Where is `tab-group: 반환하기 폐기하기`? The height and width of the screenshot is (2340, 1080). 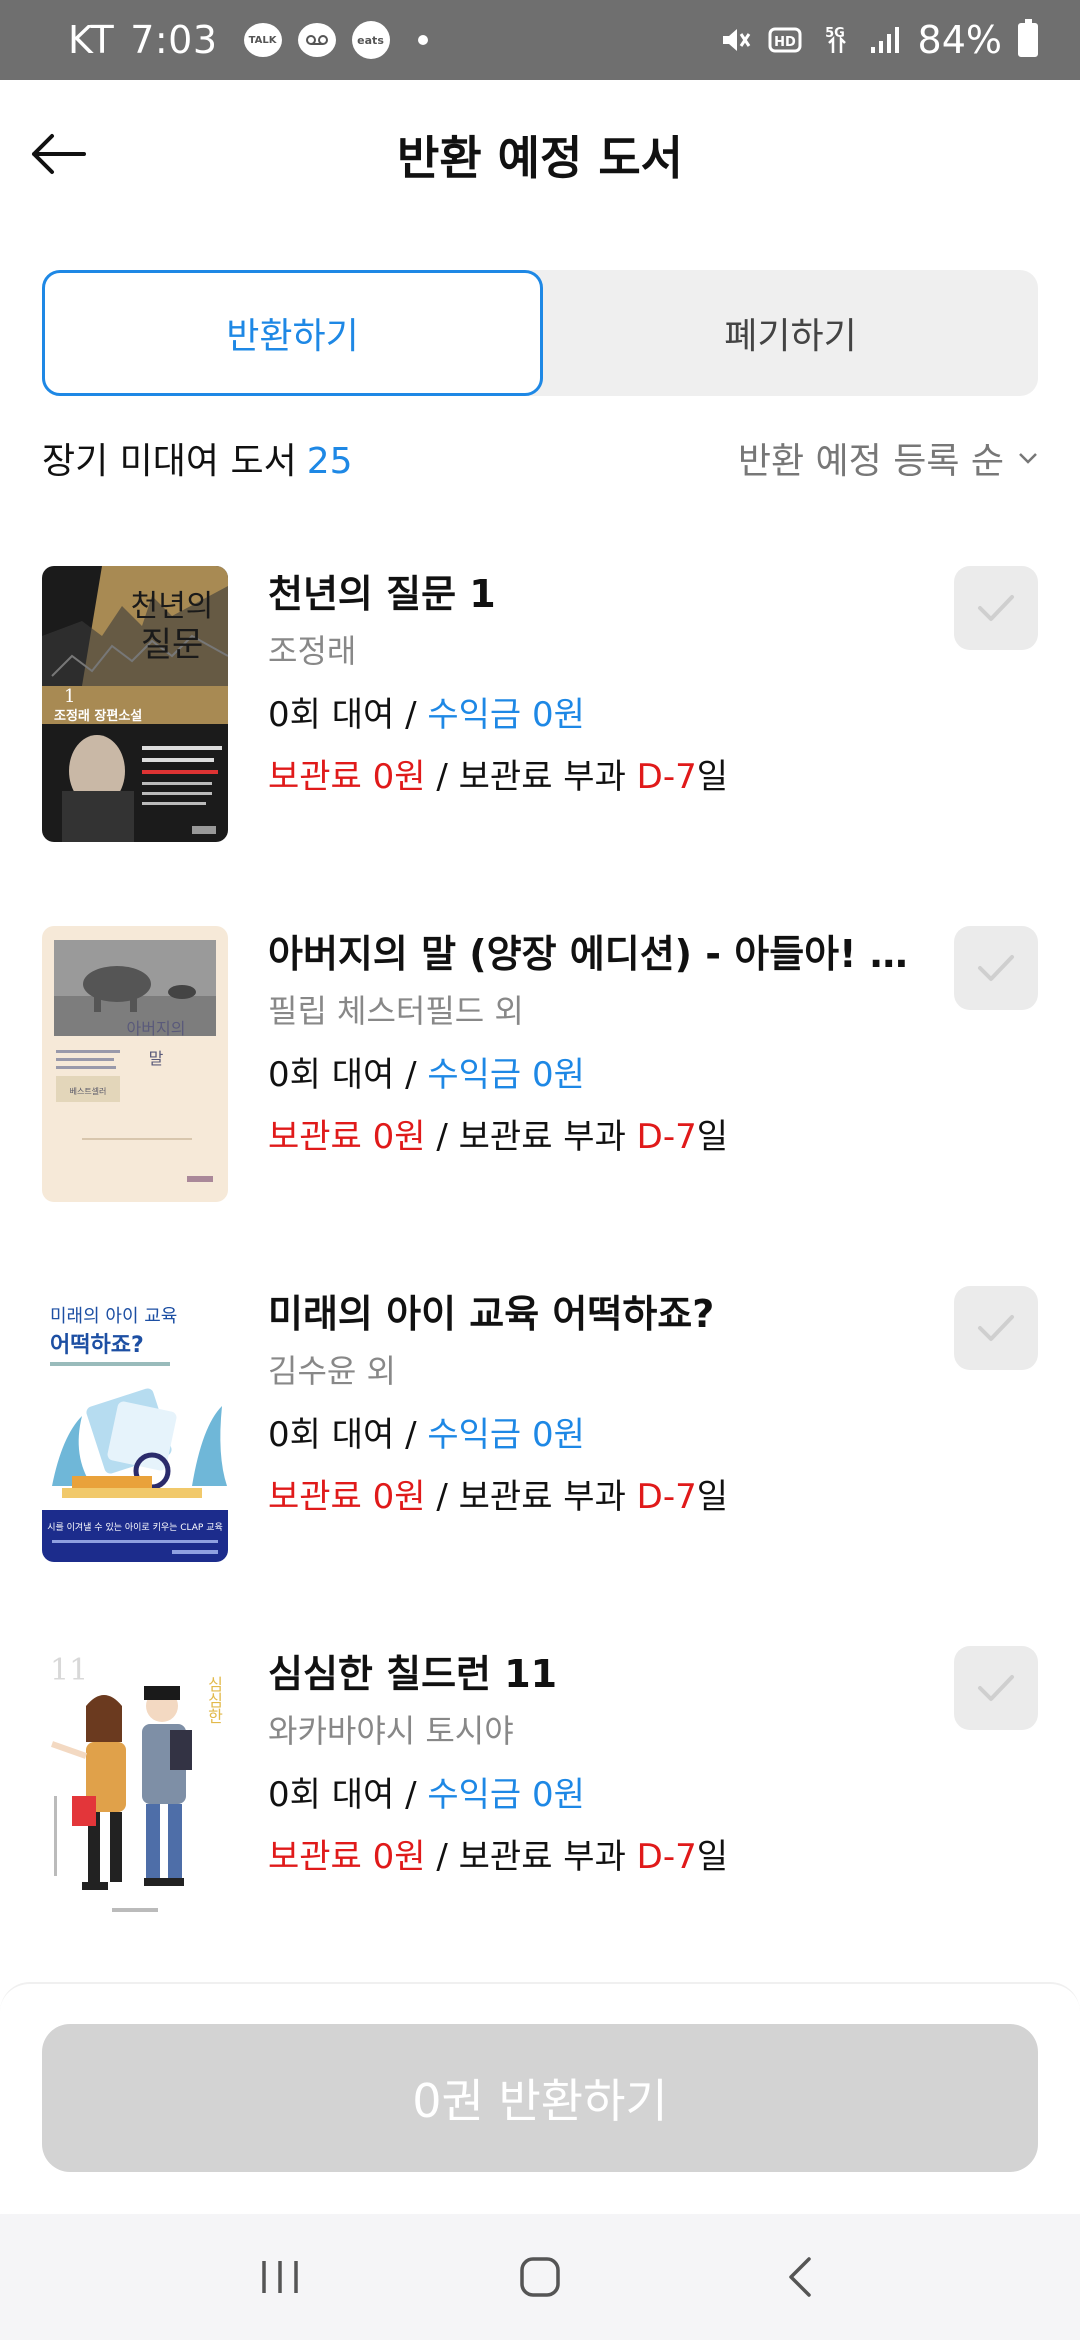
tab-group: 반환하기 폐기하기 is located at coordinates (540, 333).